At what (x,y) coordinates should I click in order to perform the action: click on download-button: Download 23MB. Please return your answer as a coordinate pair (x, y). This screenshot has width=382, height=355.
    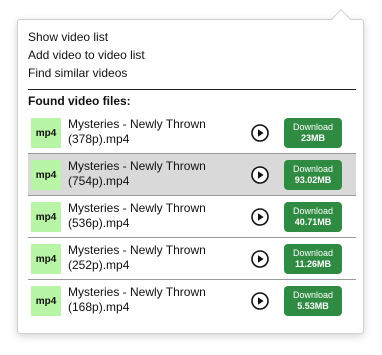
    Looking at the image, I should click on (313, 133).